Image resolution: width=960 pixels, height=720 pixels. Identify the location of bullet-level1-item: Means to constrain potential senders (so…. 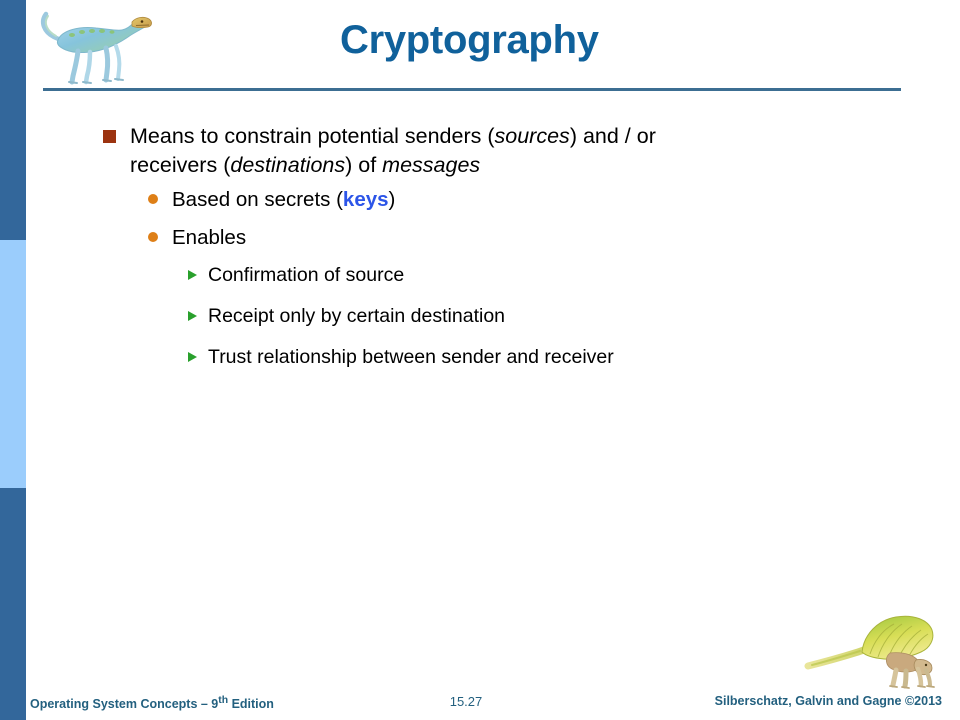
(531, 151).